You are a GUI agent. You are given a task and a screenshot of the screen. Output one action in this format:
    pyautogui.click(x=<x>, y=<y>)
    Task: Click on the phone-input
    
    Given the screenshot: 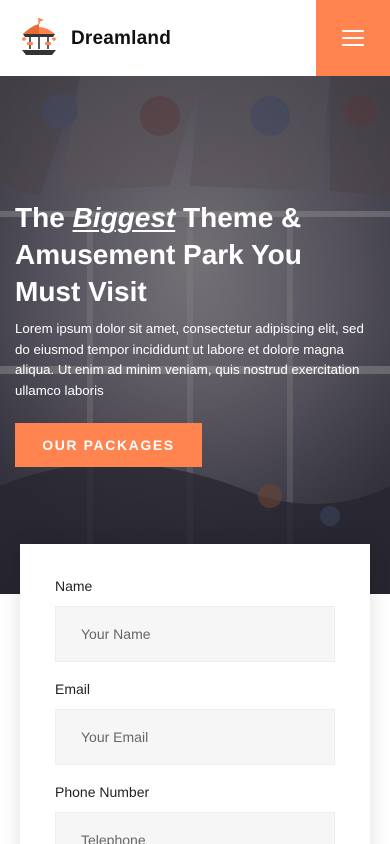 What is the action you would take?
    pyautogui.click(x=195, y=828)
    